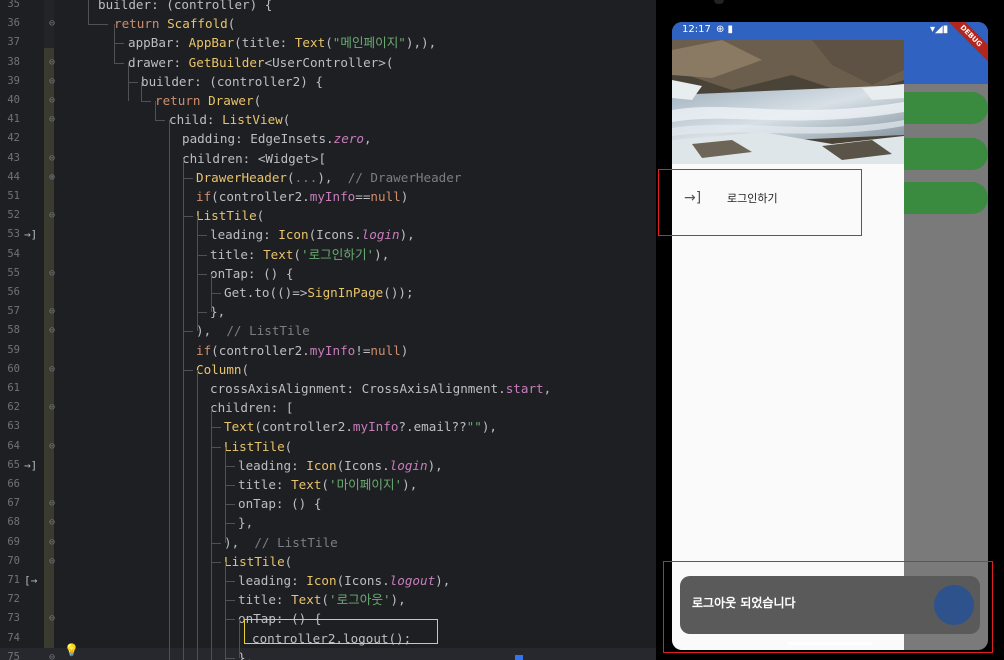  Describe the element at coordinates (328, 177) in the screenshot. I see `code-line: DrawerHeader(...), // DrawerHeader` at that location.